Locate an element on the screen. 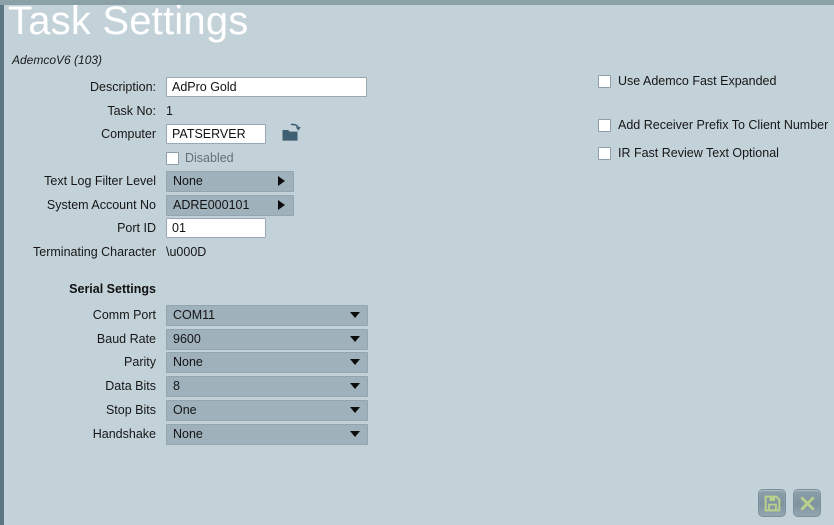 Image resolution: width=834 pixels, height=525 pixels. field-row-parity: Parity None is located at coordinates (210, 362).